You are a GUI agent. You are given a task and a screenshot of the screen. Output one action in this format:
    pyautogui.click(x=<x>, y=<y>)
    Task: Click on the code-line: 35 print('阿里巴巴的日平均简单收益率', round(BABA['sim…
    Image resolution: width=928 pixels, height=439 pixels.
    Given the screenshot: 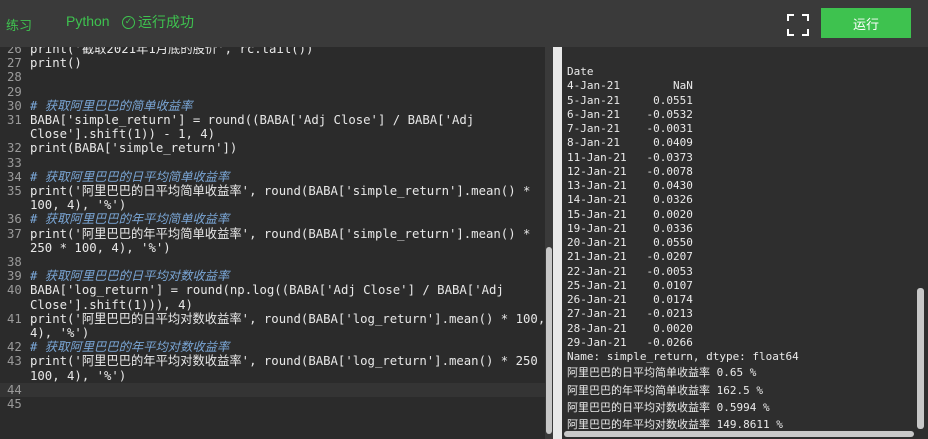 What is the action you would take?
    pyautogui.click(x=272, y=191)
    